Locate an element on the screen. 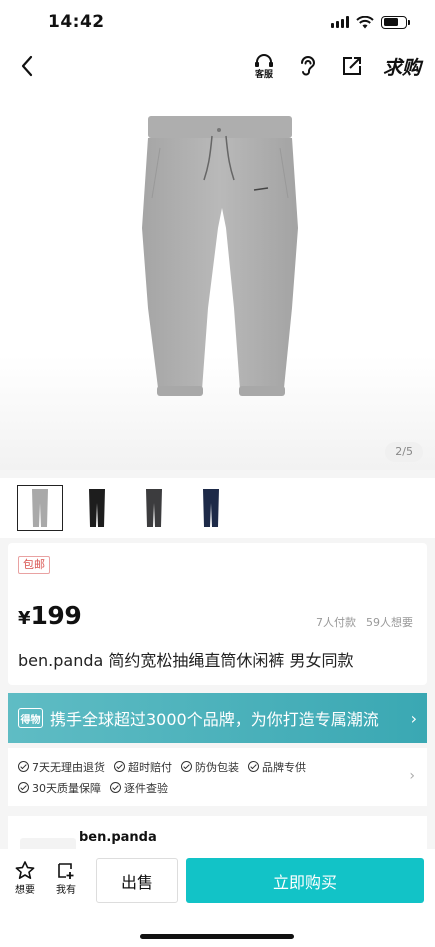 This screenshot has width=435, height=947. brand-banner: 得物 携手全球超过3000个品牌，为你打造专属潮流 › is located at coordinates (217, 718).